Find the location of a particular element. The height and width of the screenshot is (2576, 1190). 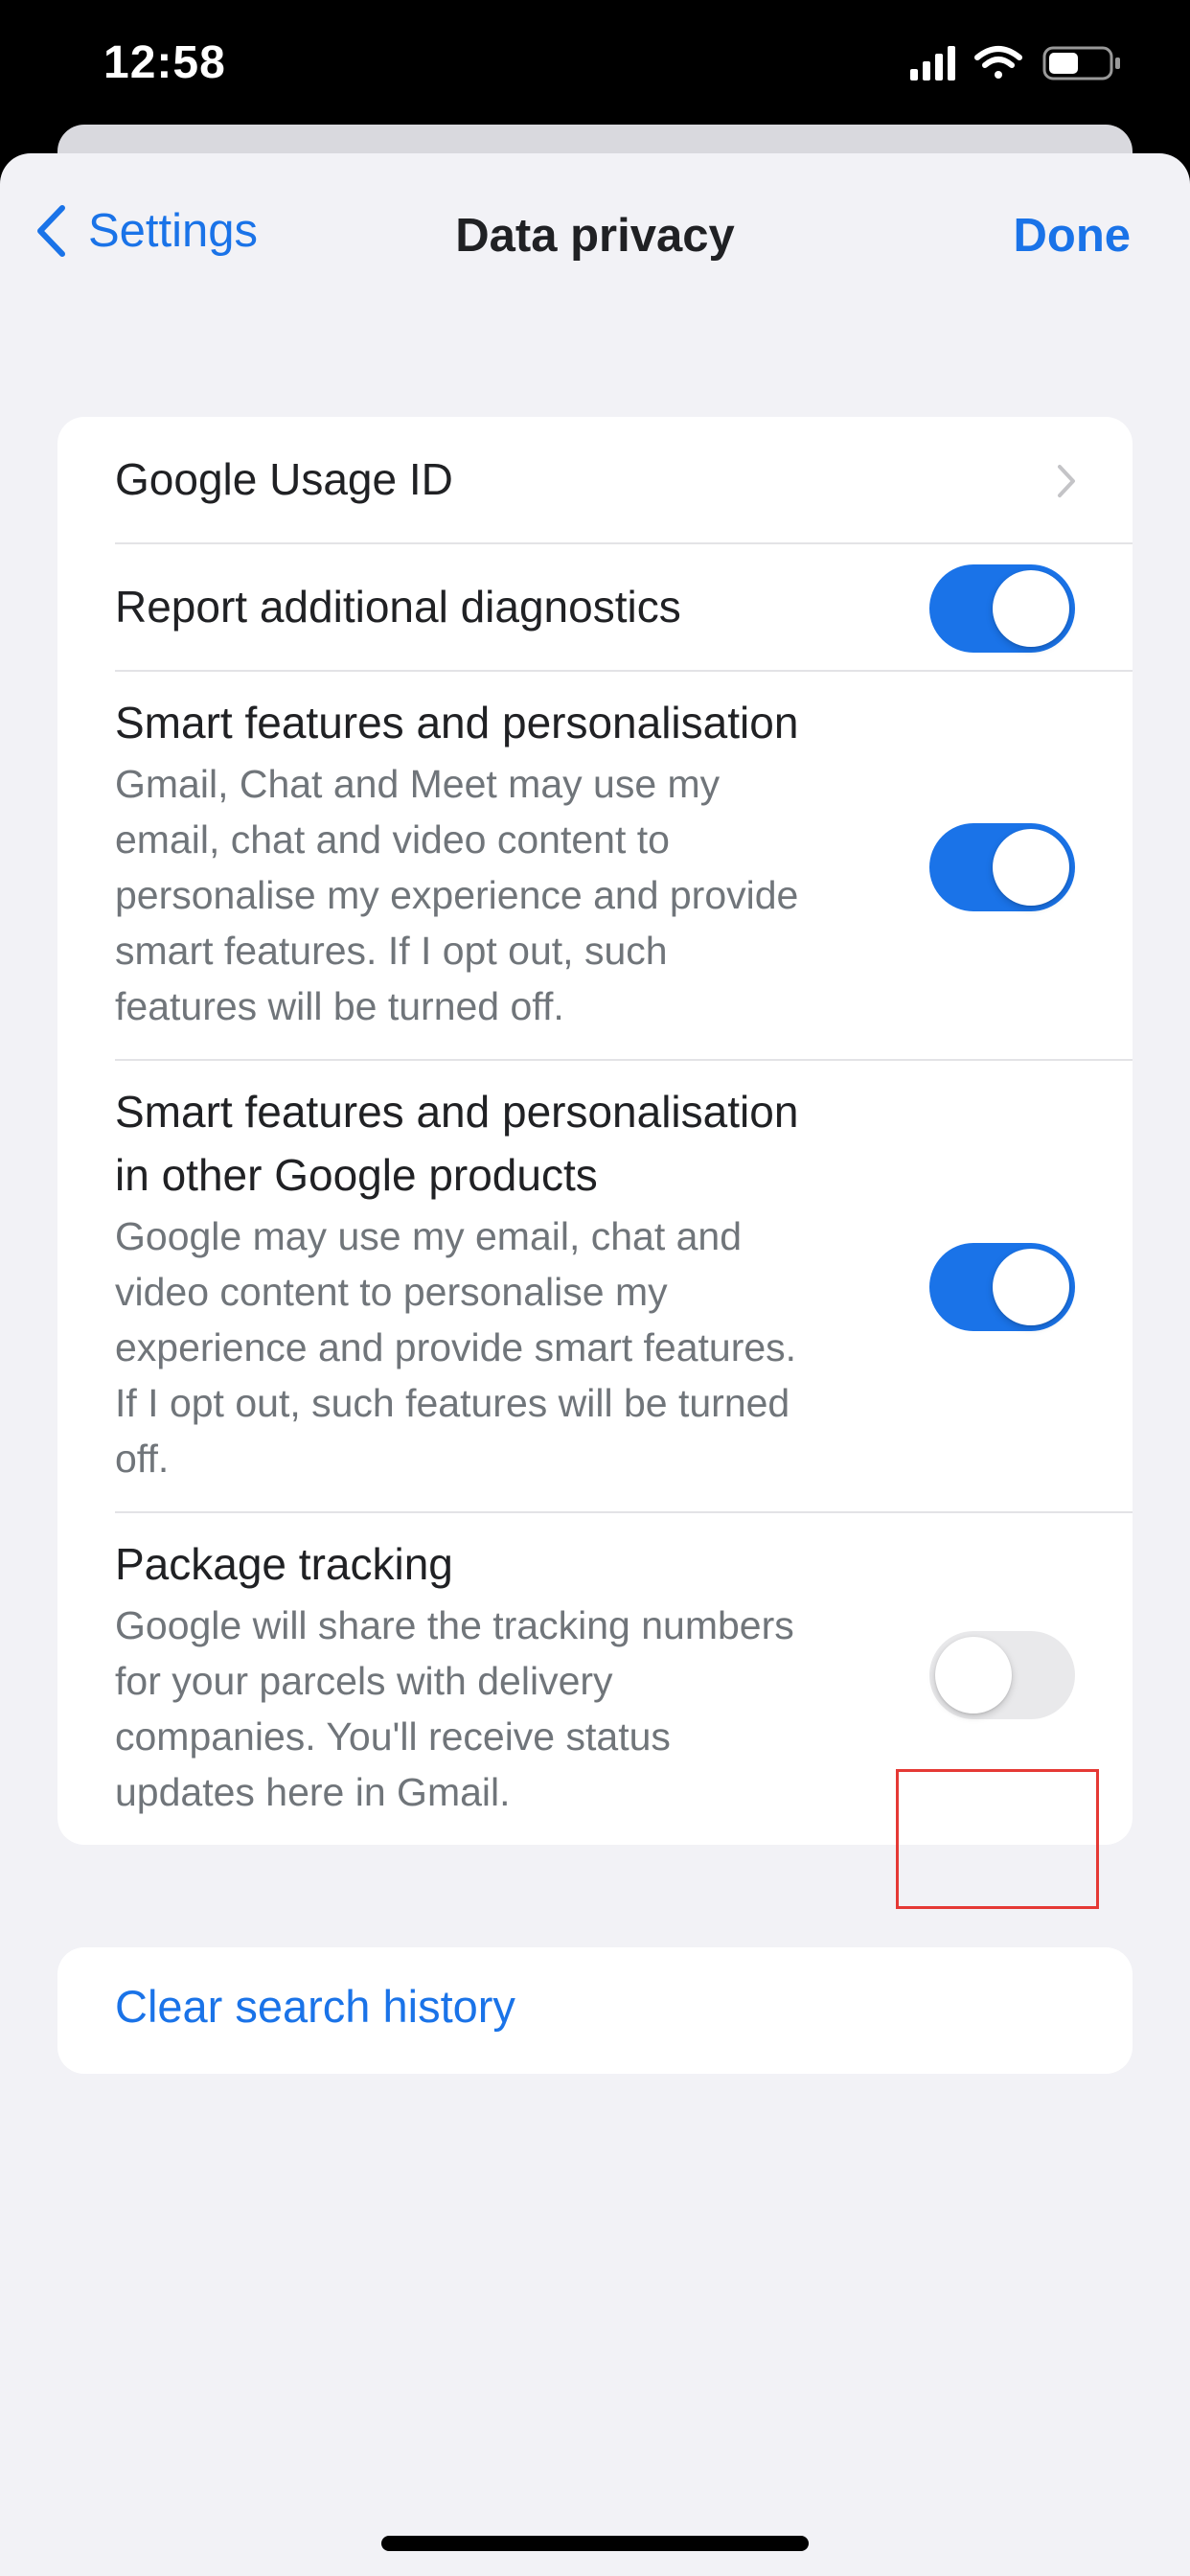

description-line: smart features. If I opt out, such is located at coordinates (391, 951).